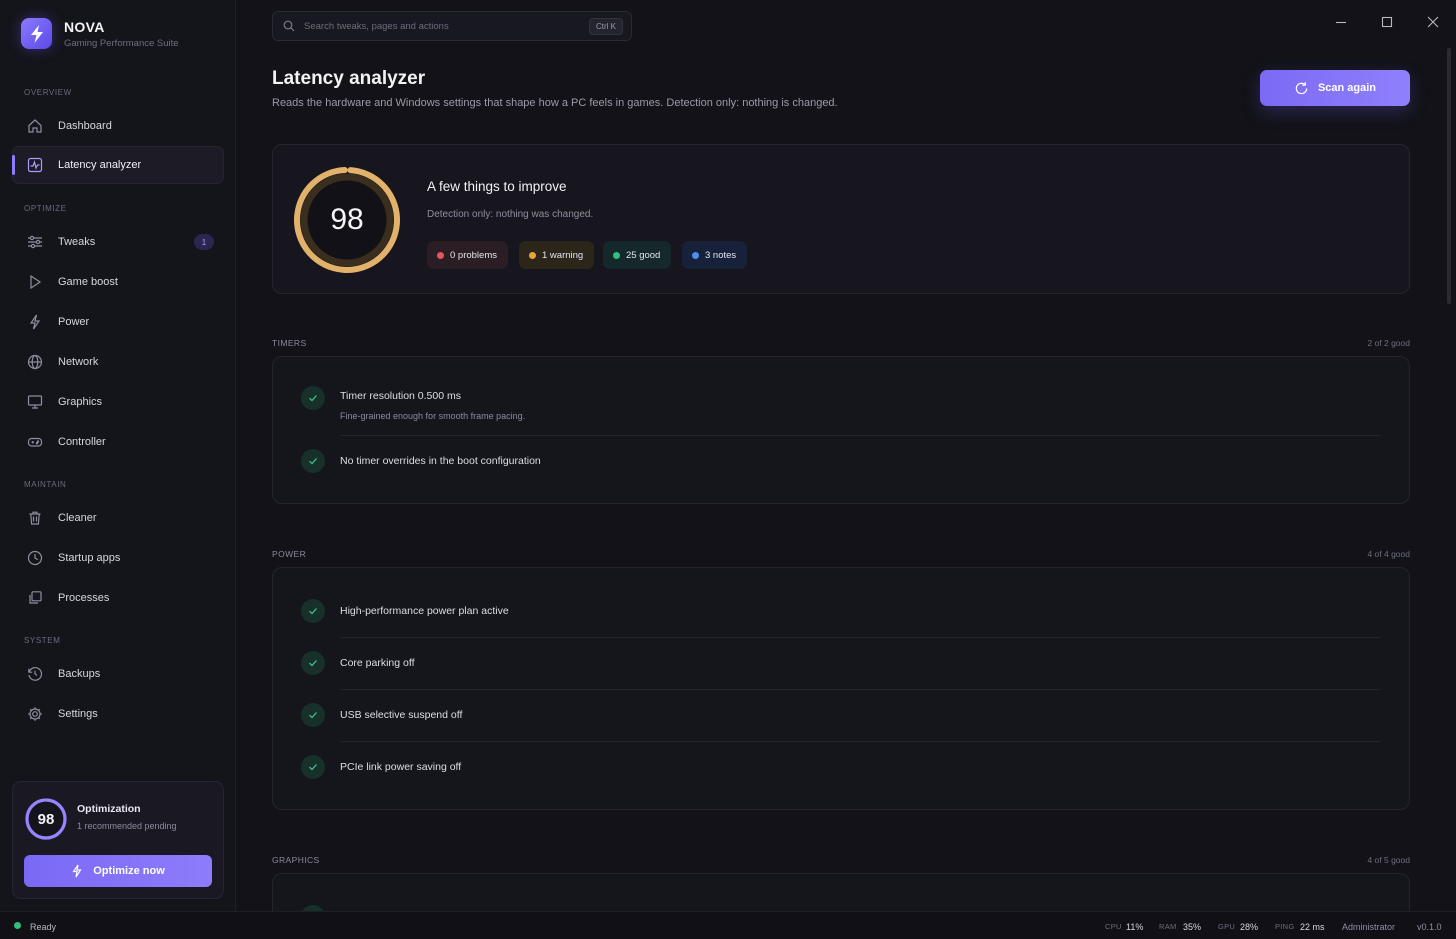  I want to click on problems-label: 0 problems, so click(473, 255).